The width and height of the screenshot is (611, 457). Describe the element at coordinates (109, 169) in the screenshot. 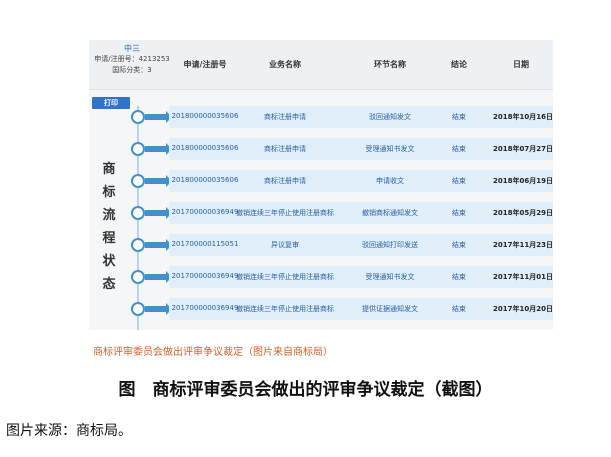

I see `side-label-char: 商` at that location.